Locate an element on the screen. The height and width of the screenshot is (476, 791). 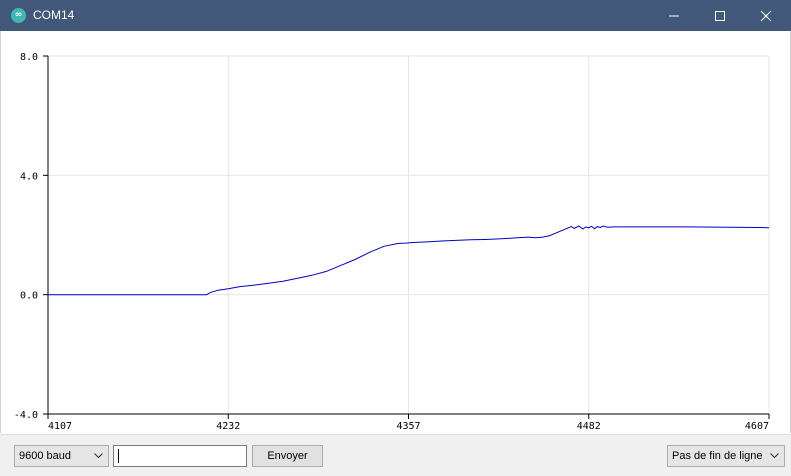
y-tick-label: 8.0 is located at coordinates (29, 57).